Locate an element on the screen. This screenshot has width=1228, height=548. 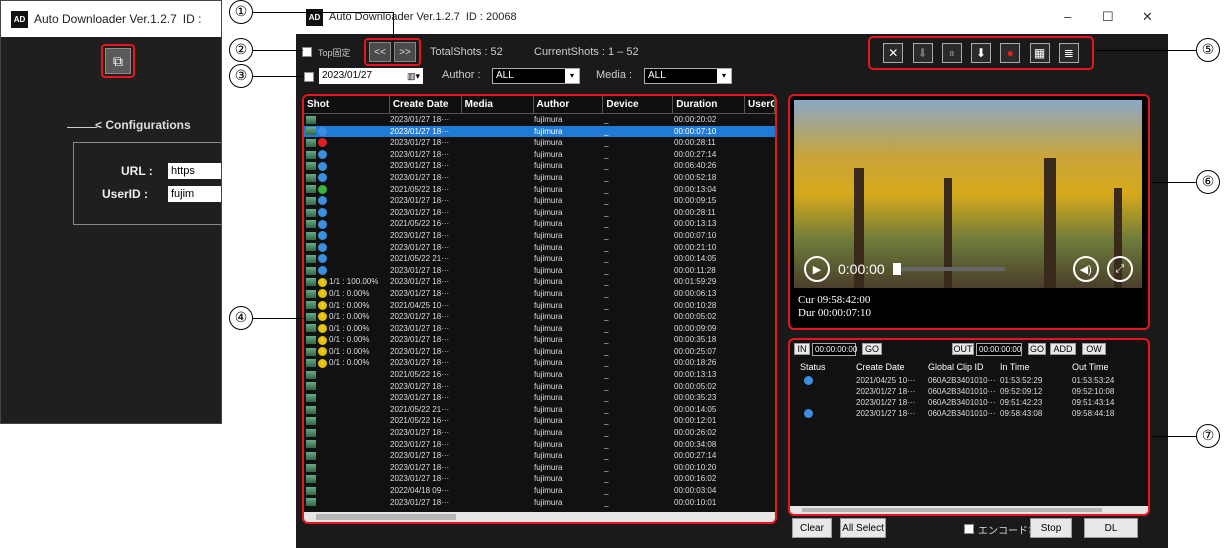
calendar-icon: ▥▾ is located at coordinates (413, 76).